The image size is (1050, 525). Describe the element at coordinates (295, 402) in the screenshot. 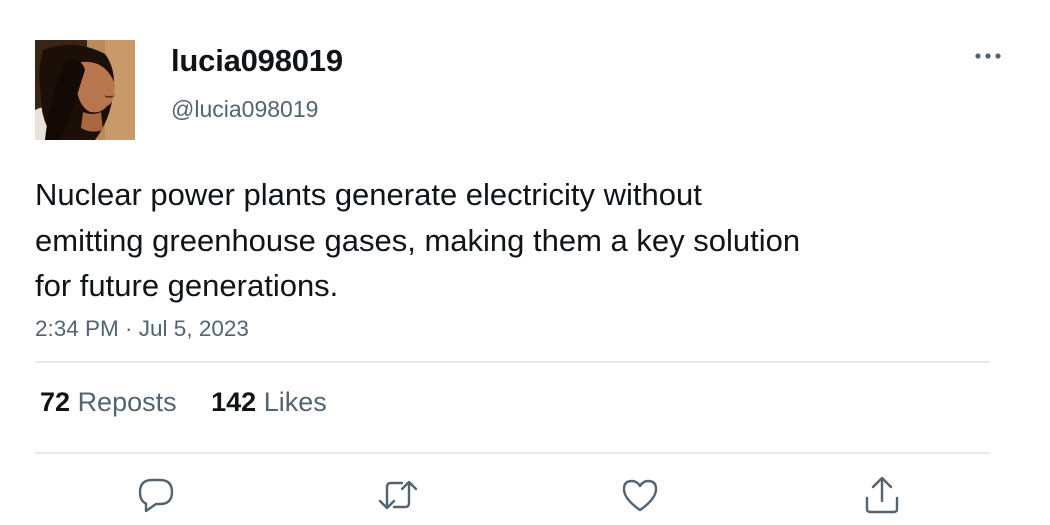

I see `likes-label: Likes` at that location.